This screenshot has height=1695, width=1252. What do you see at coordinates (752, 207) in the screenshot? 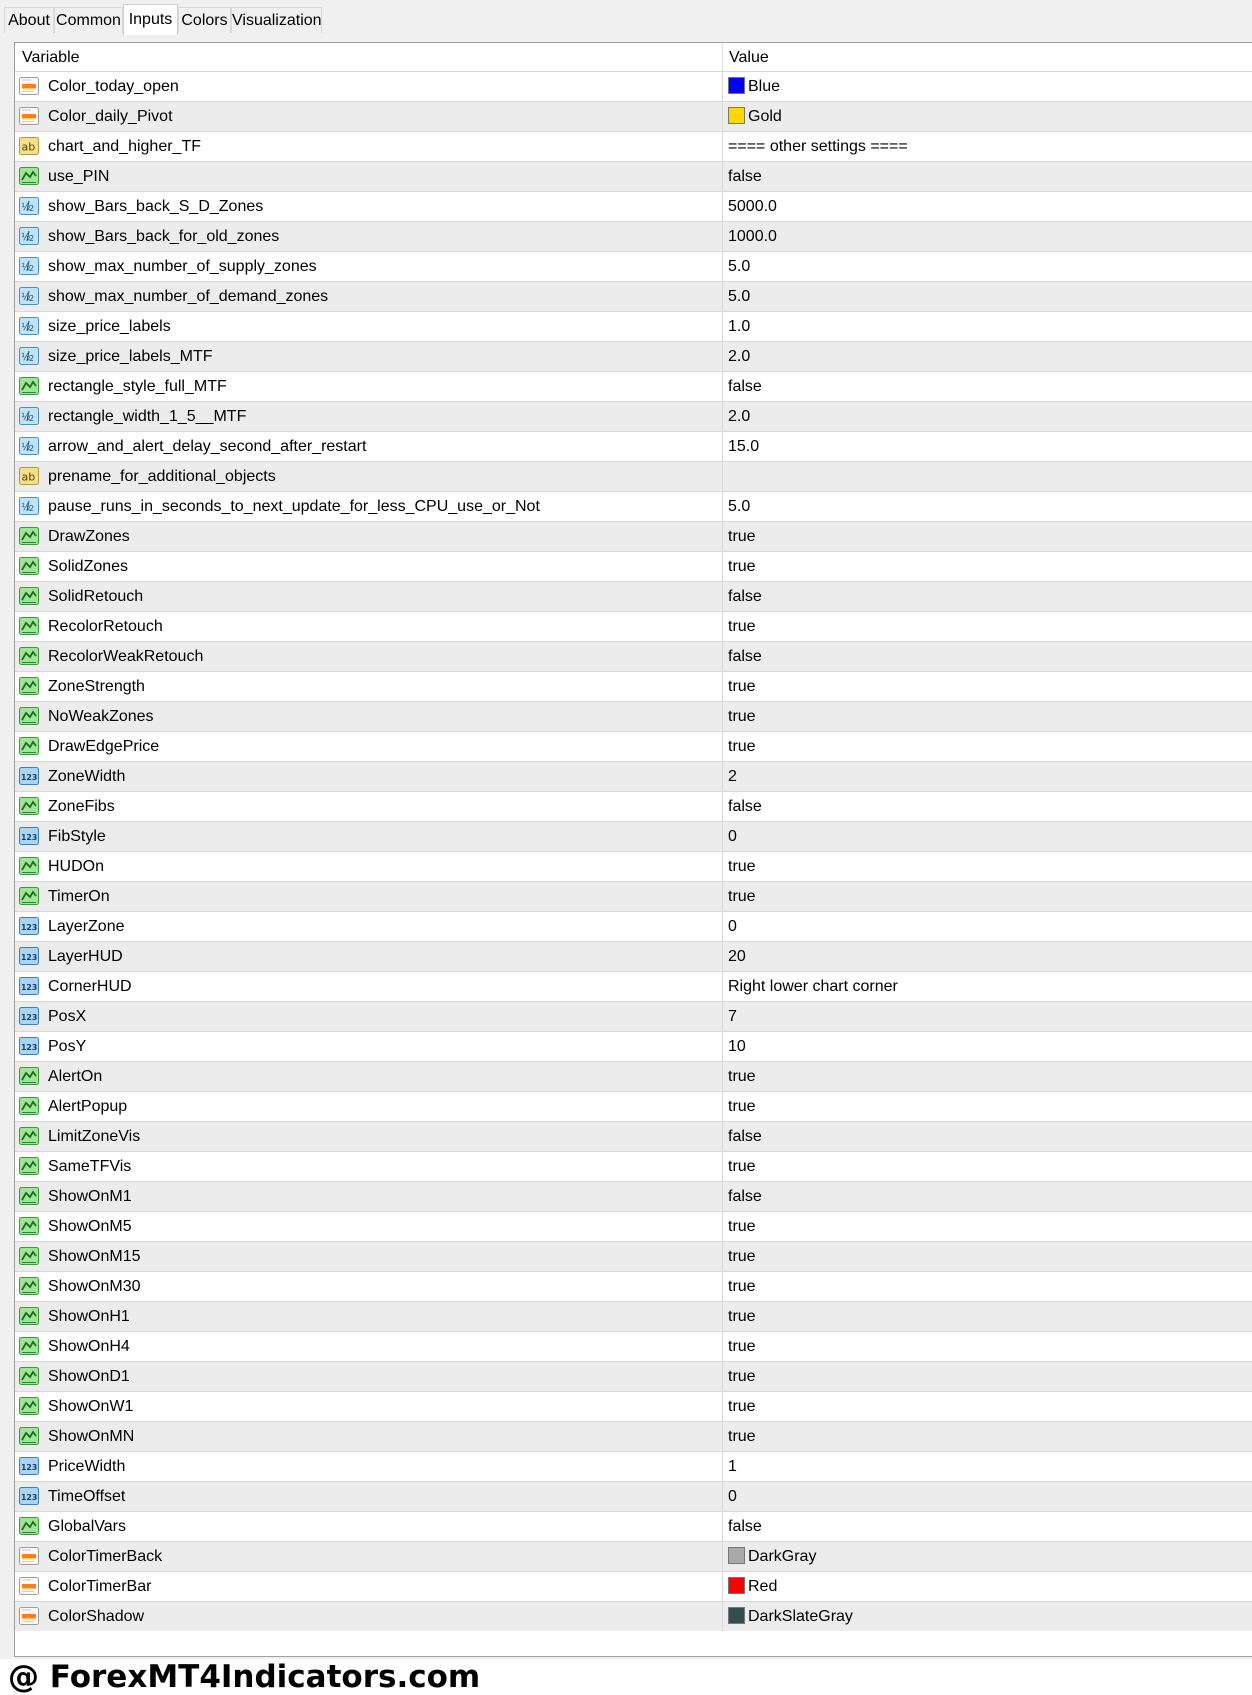
I see `variable-value: 5000.0` at bounding box center [752, 207].